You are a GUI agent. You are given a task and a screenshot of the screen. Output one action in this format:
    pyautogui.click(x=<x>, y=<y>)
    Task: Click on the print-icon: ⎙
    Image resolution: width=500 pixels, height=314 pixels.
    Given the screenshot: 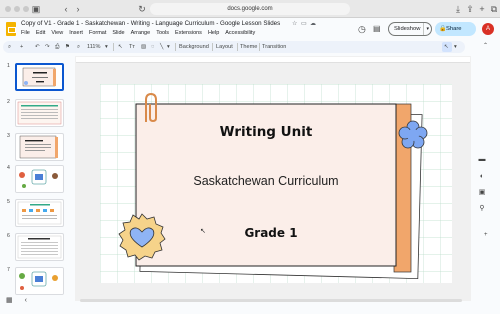 What is the action you would take?
    pyautogui.click(x=57, y=47)
    